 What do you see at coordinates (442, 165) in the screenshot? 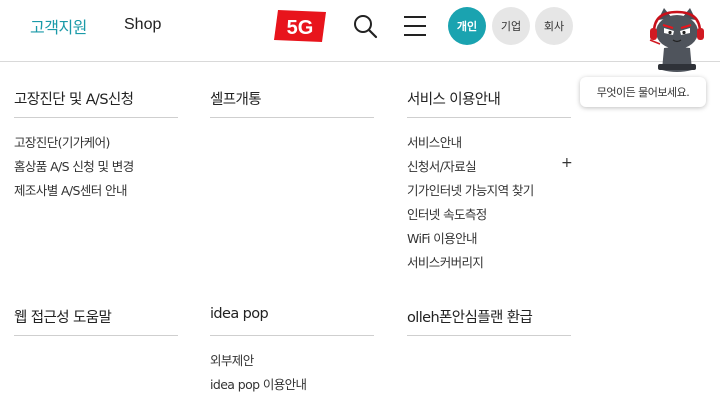
I see `link-forms-library: 신청서/자료실` at bounding box center [442, 165].